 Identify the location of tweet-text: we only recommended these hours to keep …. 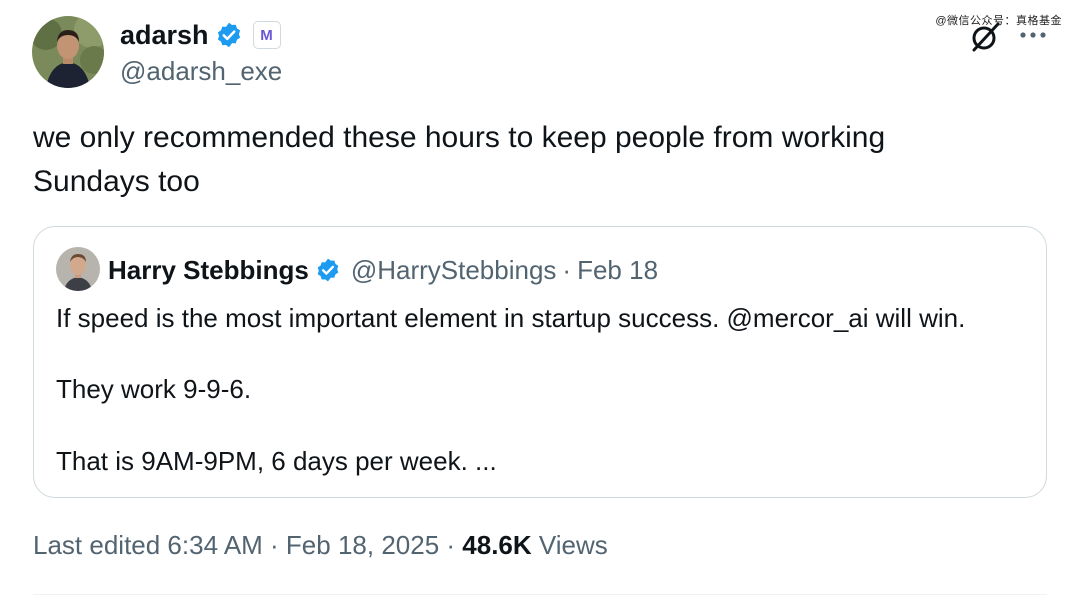
(533, 160).